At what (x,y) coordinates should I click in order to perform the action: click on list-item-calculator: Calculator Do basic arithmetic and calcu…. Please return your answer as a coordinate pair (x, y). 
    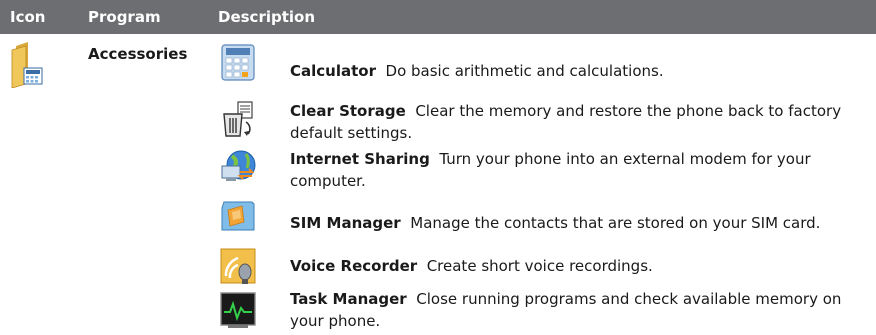
    Looking at the image, I should click on (570, 71).